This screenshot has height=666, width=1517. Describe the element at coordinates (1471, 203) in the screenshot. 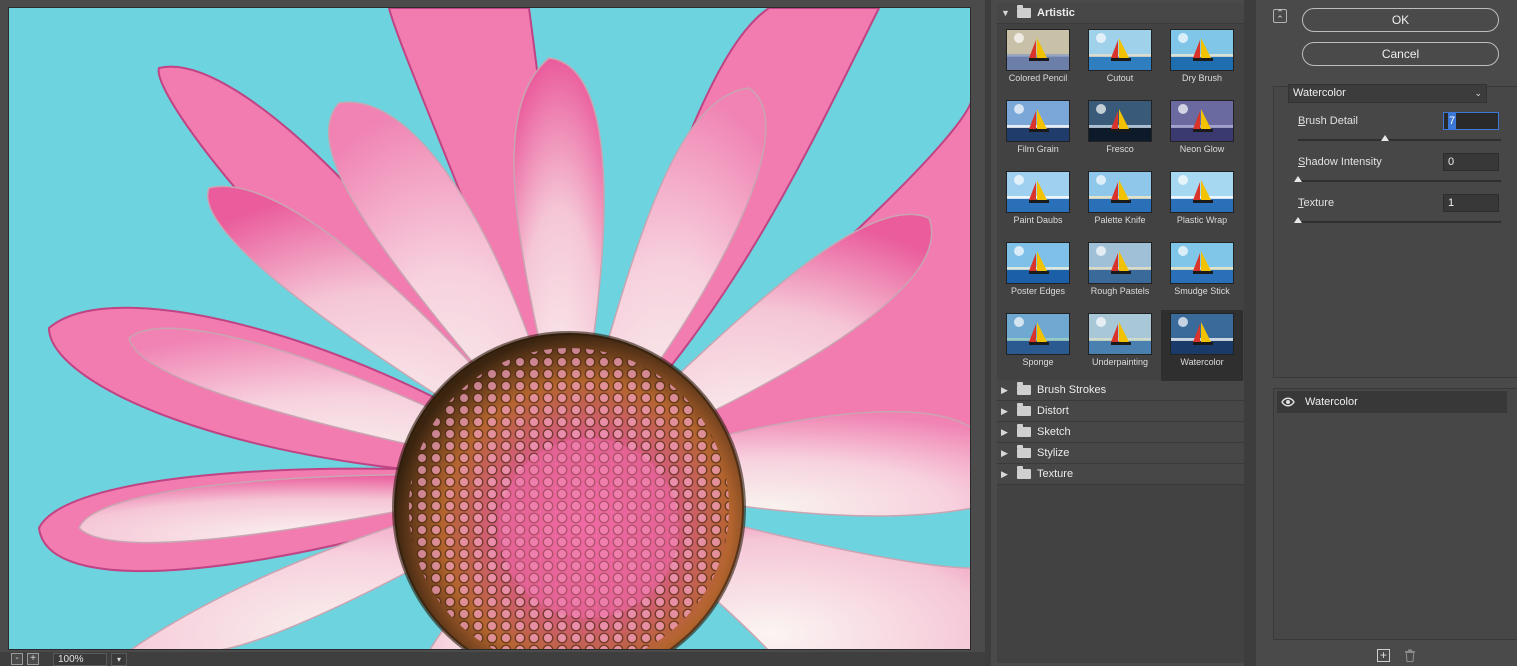

I see `param-value-field: 1` at that location.